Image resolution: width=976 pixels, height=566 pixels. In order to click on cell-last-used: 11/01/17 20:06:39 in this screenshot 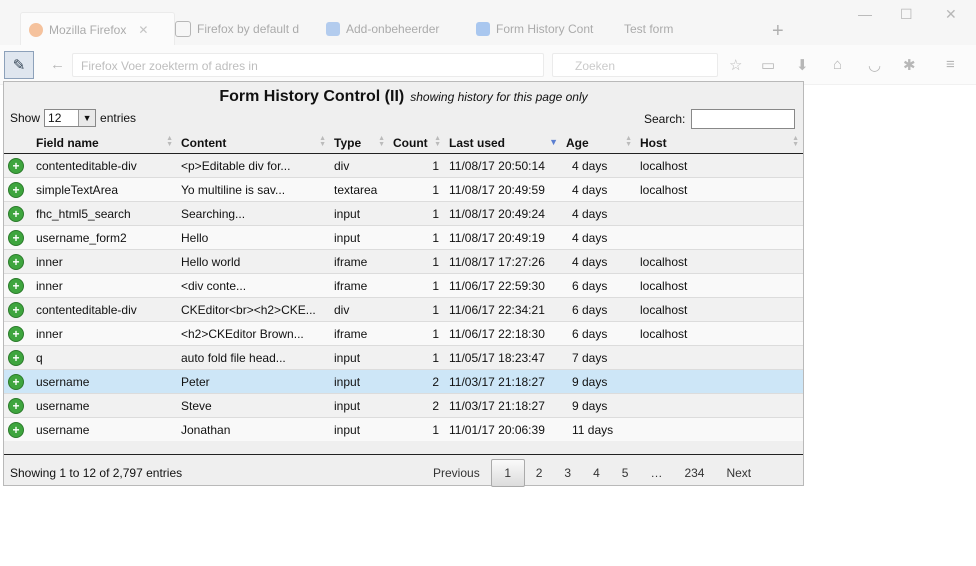, I will do `click(503, 429)`.